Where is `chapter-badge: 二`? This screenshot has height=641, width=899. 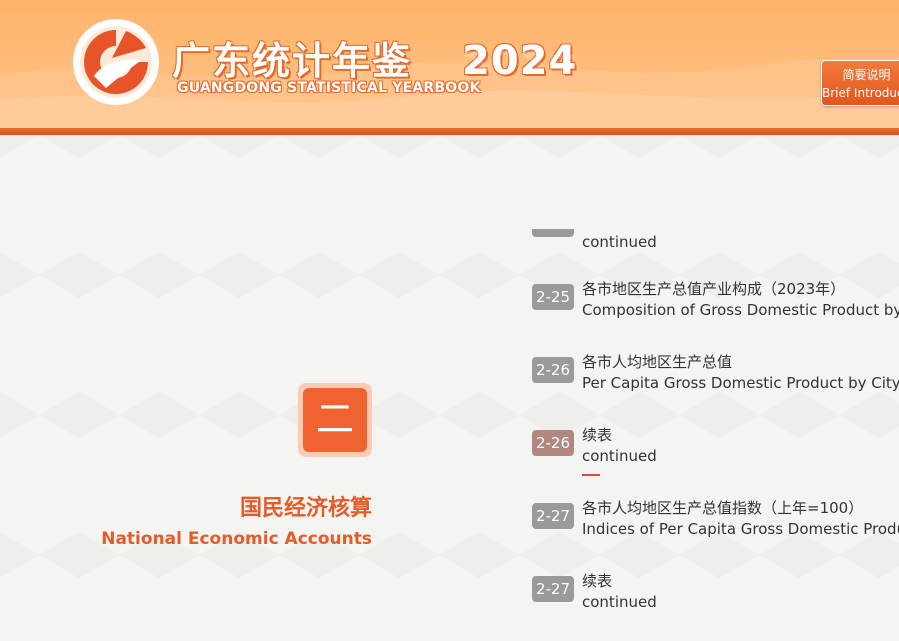
chapter-badge: 二 is located at coordinates (335, 420).